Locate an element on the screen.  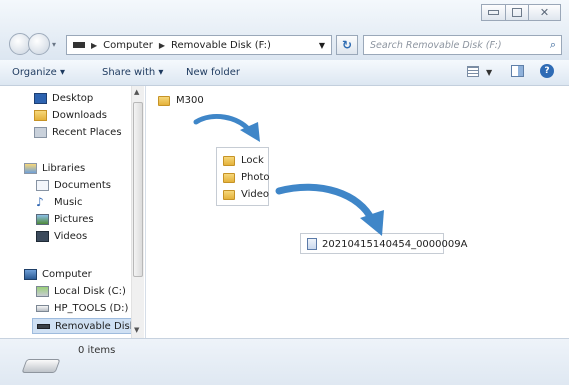
close-icon: ✕ is located at coordinates (544, 12).